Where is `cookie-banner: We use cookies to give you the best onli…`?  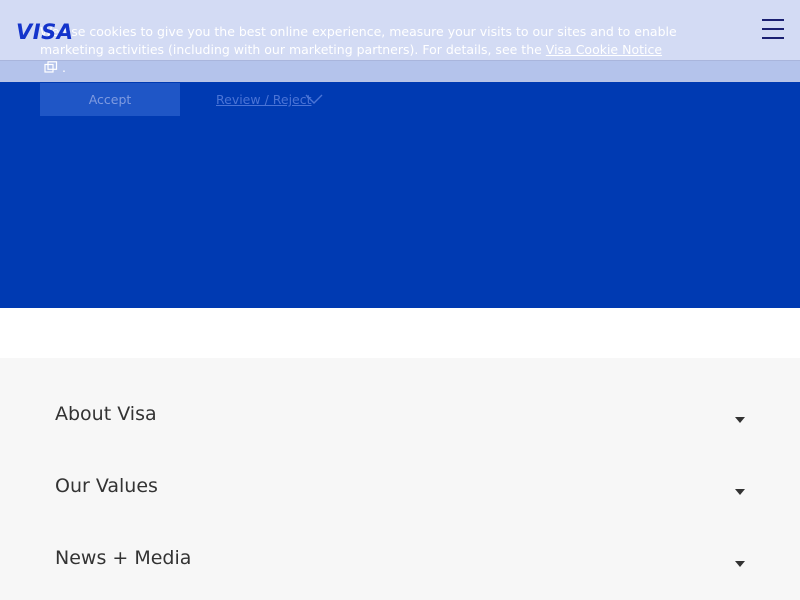
cookie-banner: We use cookies to give you the best onli… is located at coordinates (400, 41).